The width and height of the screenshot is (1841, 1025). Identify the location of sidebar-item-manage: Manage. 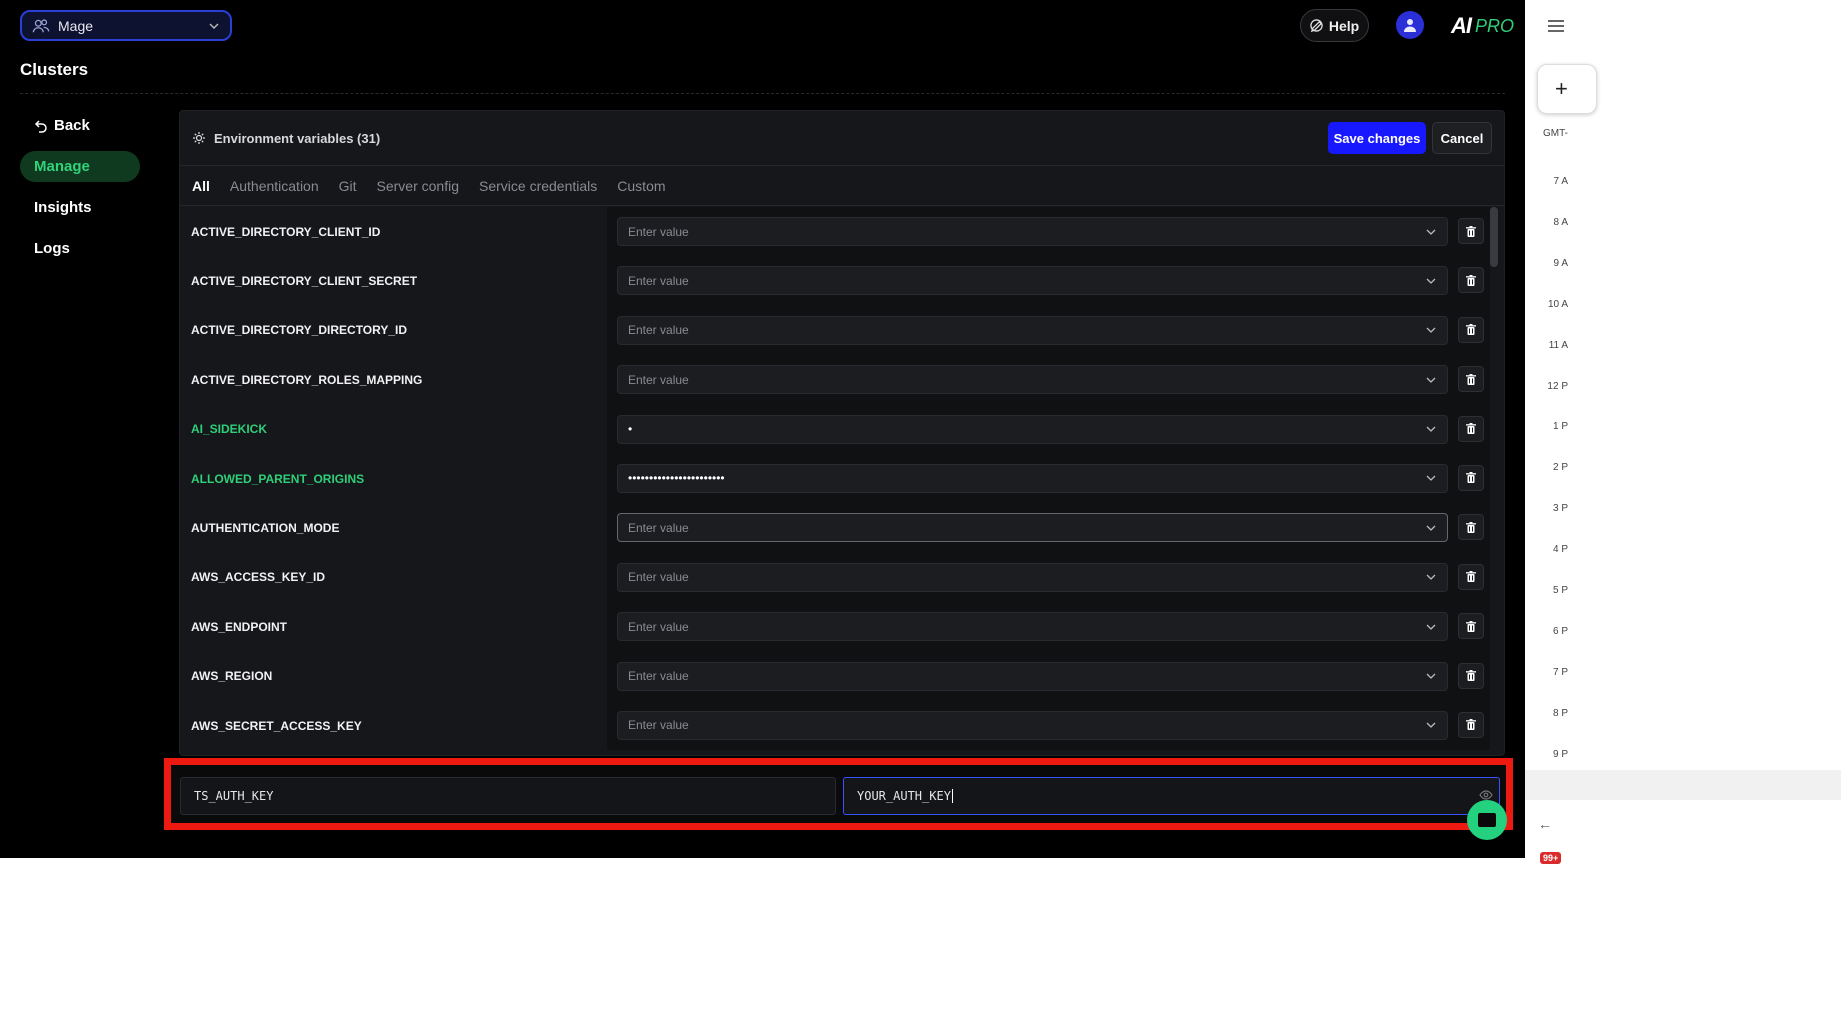
(80, 166).